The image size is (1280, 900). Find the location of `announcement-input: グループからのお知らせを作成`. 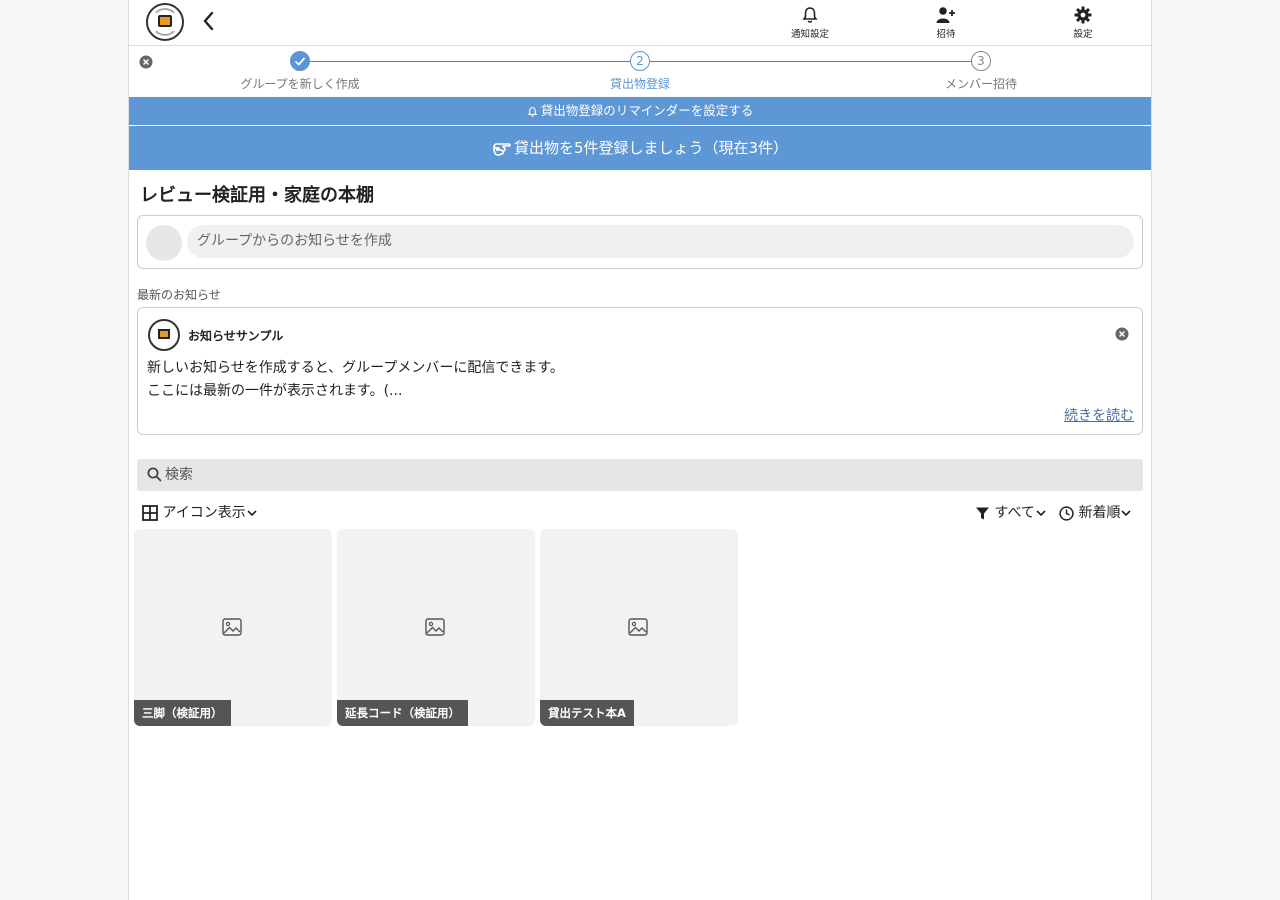

announcement-input: グループからのお知らせを作成 is located at coordinates (660, 241).